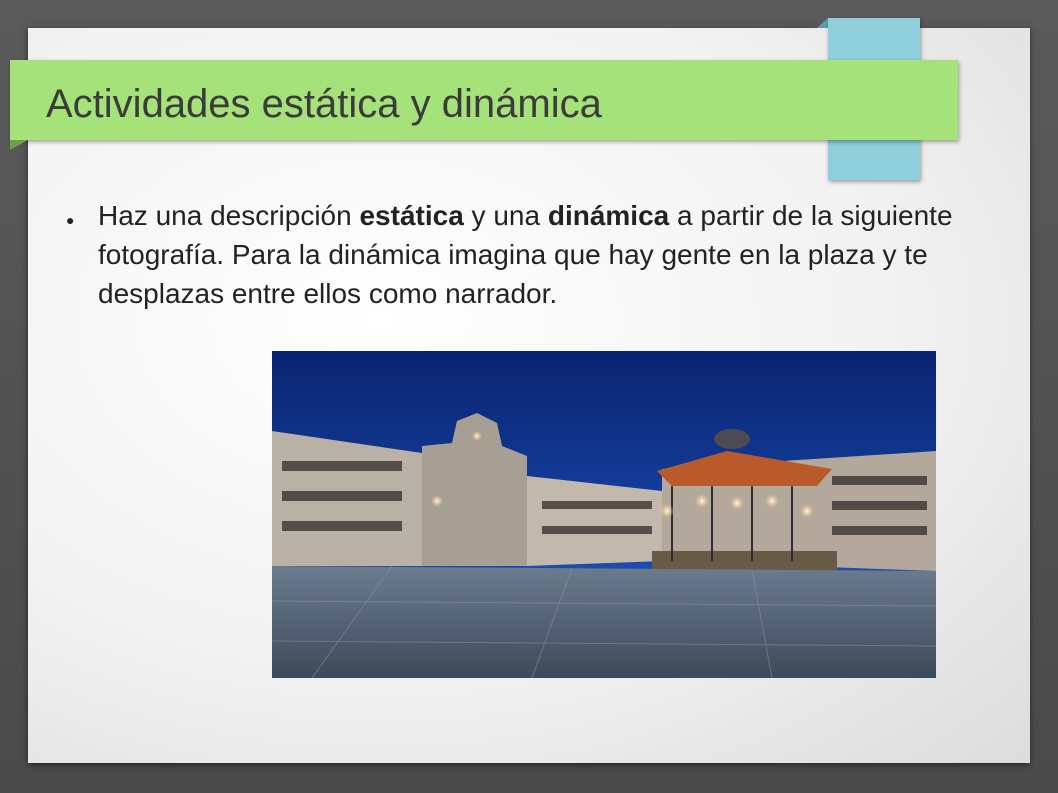 This screenshot has width=1058, height=793. What do you see at coordinates (594, 521) in the screenshot?
I see `photo-building-middle` at bounding box center [594, 521].